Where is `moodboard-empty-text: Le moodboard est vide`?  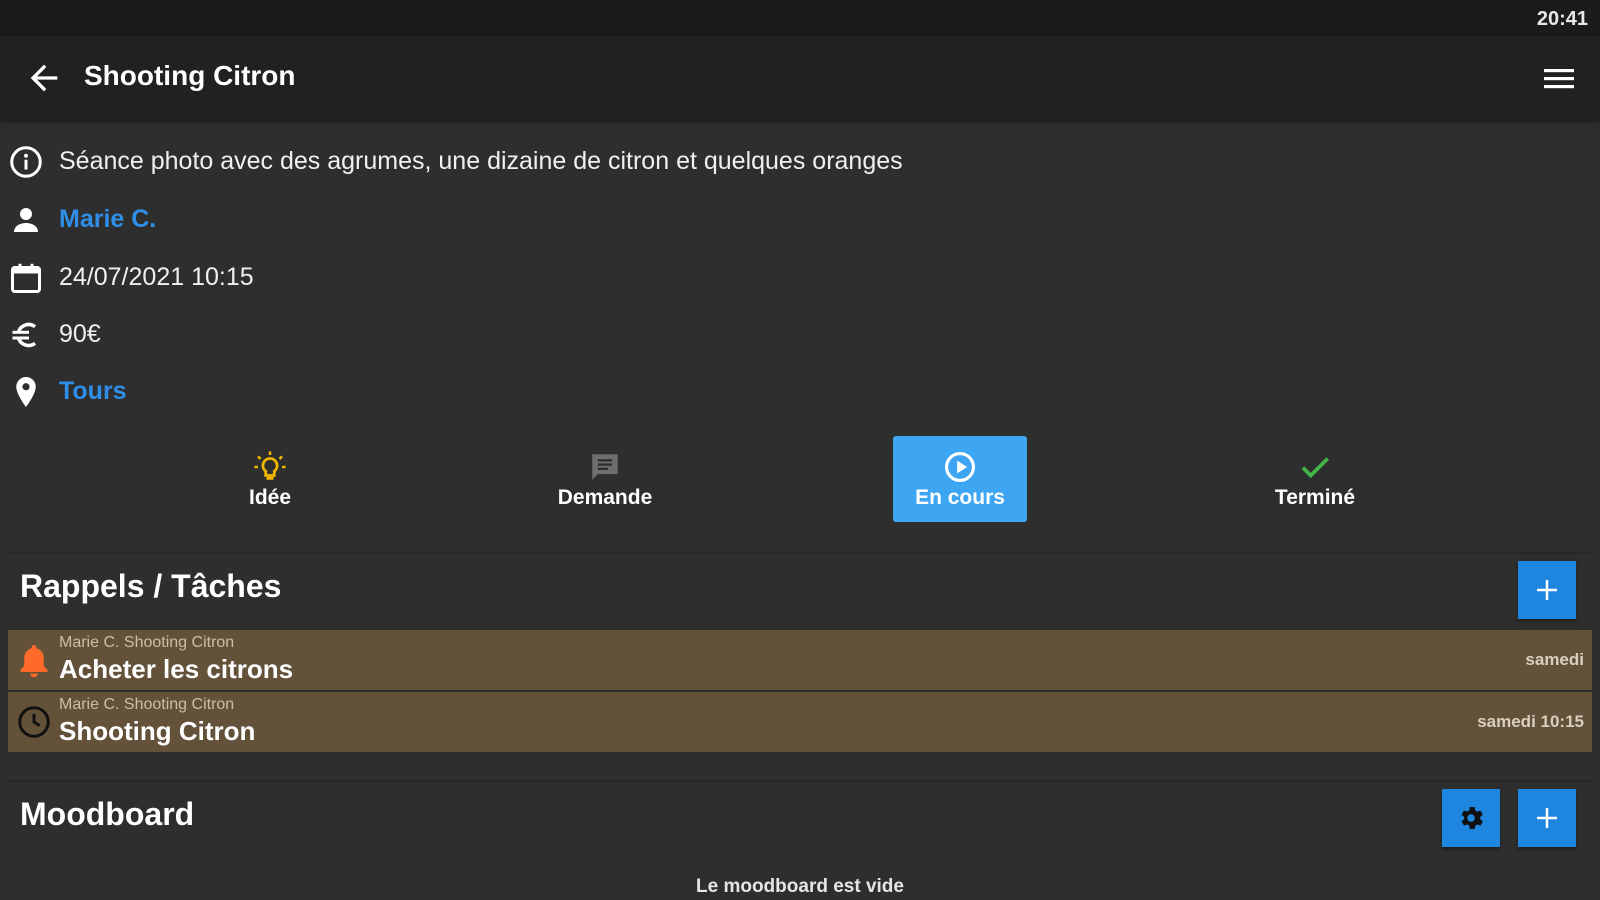 moodboard-empty-text: Le moodboard est vide is located at coordinates (800, 886).